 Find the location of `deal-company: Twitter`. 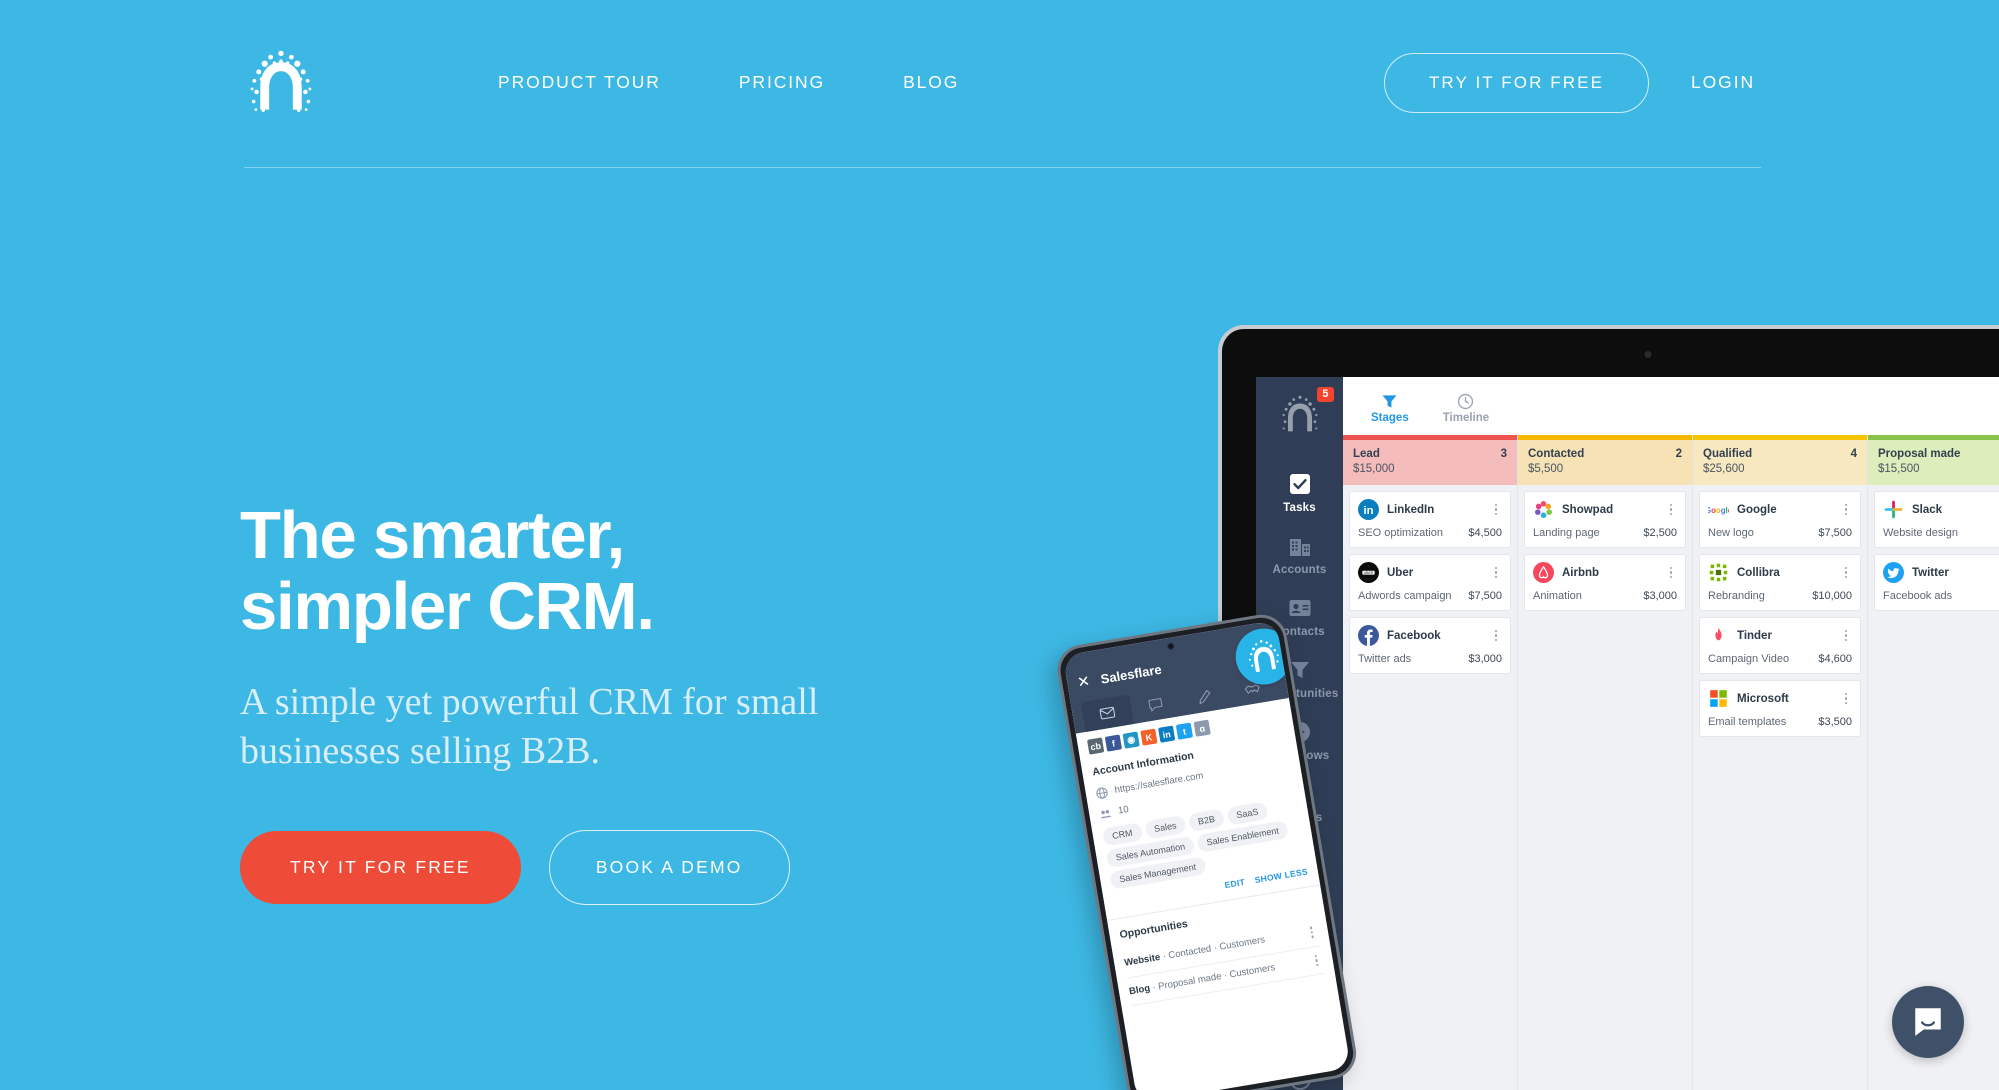

deal-company: Twitter is located at coordinates (1930, 572).